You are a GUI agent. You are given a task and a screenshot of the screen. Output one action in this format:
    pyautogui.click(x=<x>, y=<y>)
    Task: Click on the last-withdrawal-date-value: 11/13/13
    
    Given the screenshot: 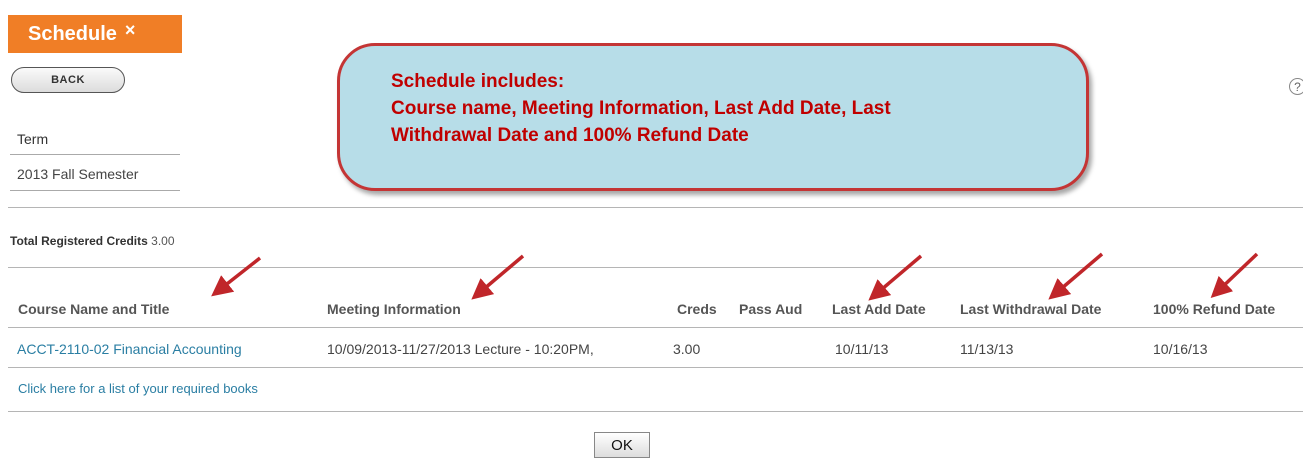 What is the action you would take?
    pyautogui.click(x=987, y=349)
    